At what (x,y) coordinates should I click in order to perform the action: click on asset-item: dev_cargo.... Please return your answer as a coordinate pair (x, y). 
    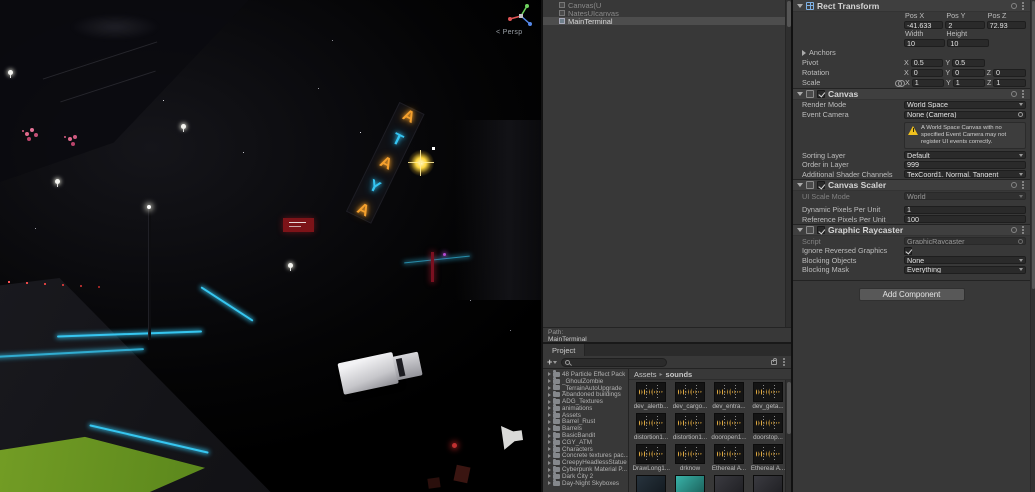
    Looking at the image, I should click on (690, 397).